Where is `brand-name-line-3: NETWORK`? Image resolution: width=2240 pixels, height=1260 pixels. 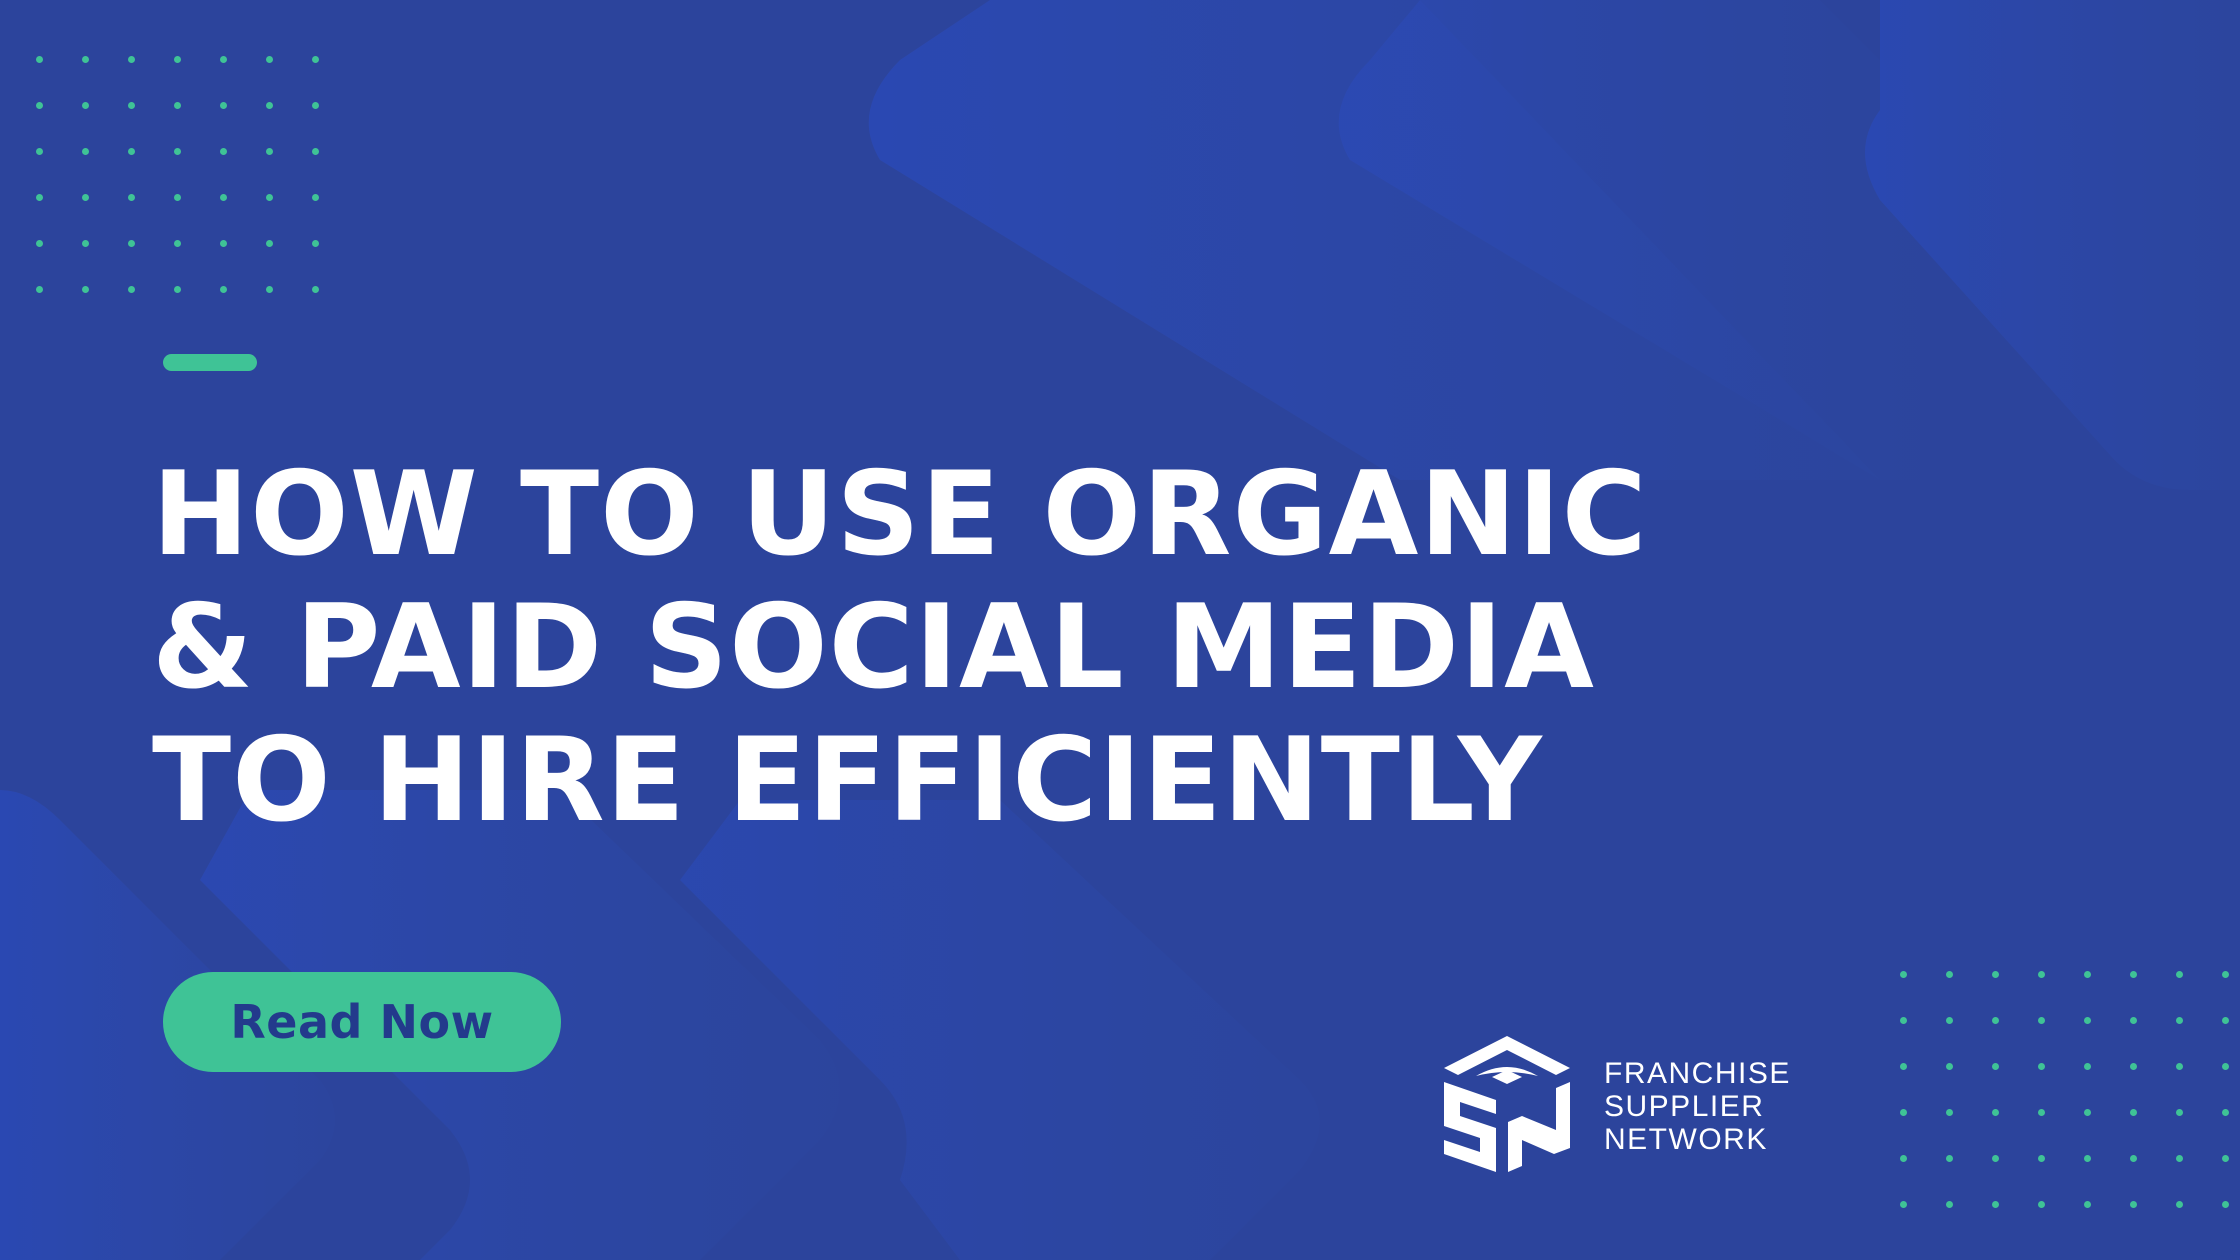
brand-name-line-3: NETWORK is located at coordinates (1686, 1139).